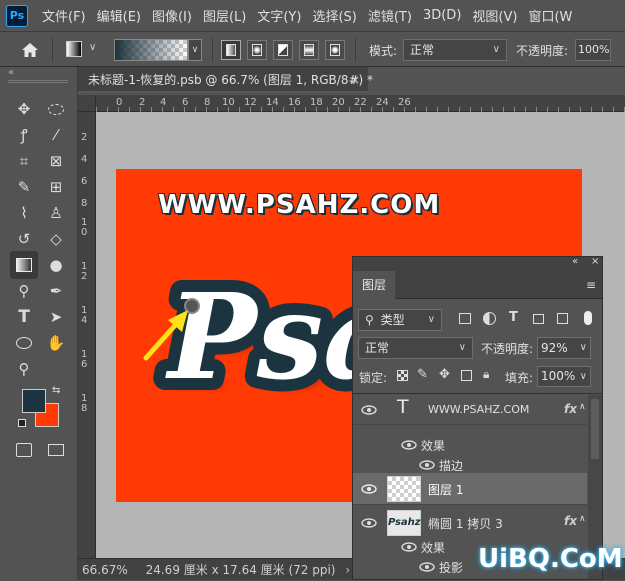 The height and width of the screenshot is (581, 625). Describe the element at coordinates (513, 317) in the screenshot. I see `type-filter-icon: T` at that location.